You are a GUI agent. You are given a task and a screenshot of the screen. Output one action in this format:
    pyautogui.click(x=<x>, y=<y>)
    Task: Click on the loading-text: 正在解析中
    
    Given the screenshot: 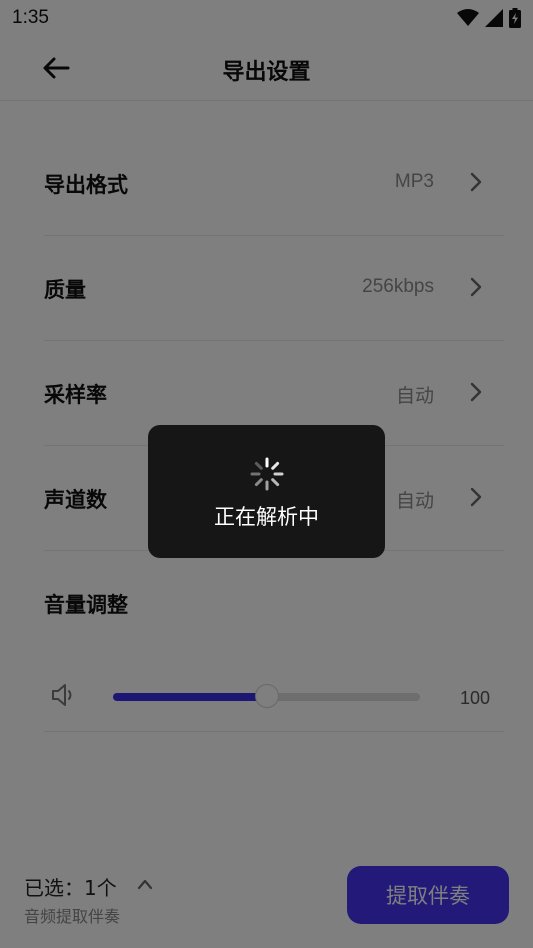 What is the action you would take?
    pyautogui.click(x=266, y=517)
    